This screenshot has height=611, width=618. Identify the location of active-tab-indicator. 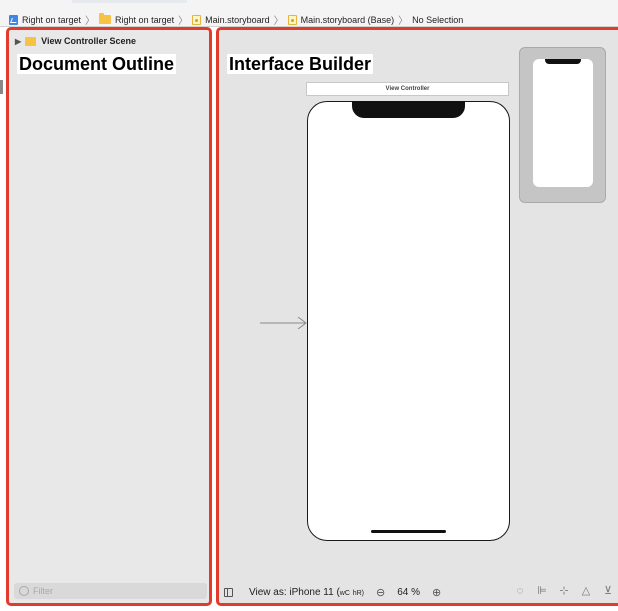
(129, 1).